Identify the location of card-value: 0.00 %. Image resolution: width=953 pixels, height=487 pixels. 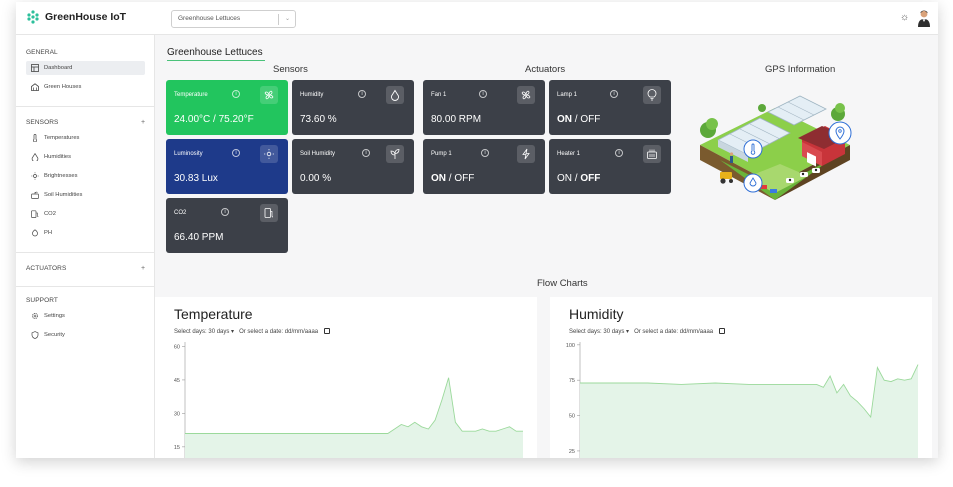
(316, 178).